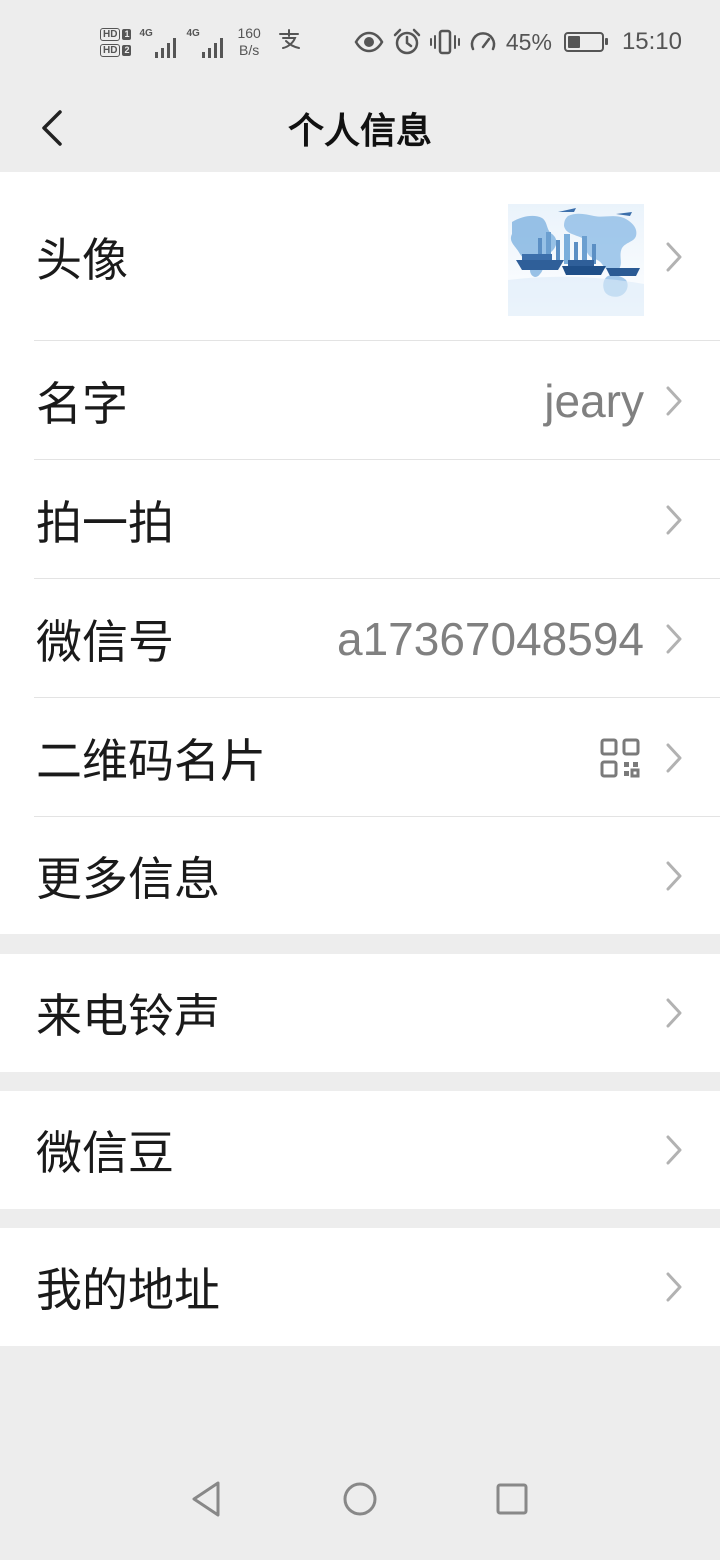 The width and height of the screenshot is (720, 1560). I want to click on avatar, so click(576, 260).